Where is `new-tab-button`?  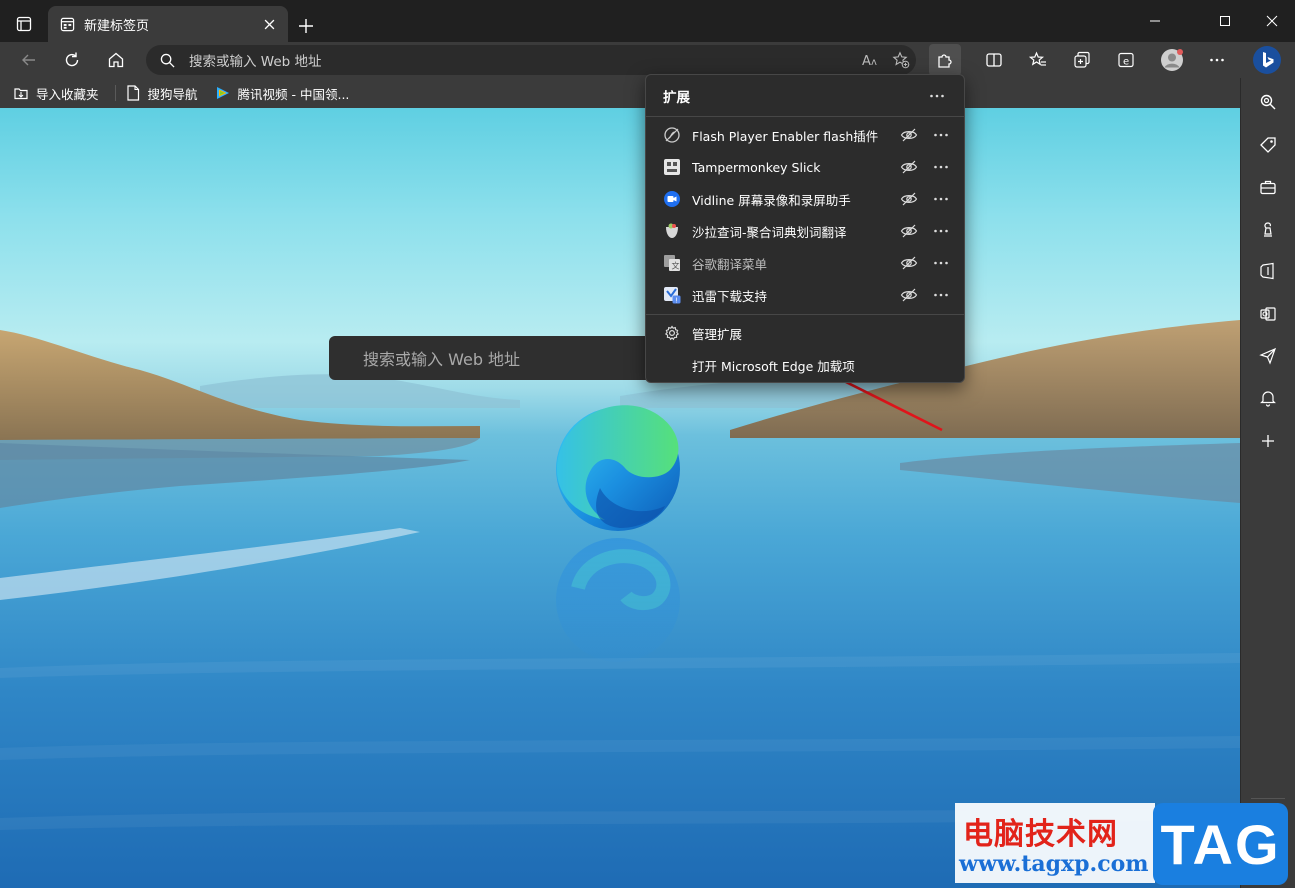 new-tab-button is located at coordinates (306, 26).